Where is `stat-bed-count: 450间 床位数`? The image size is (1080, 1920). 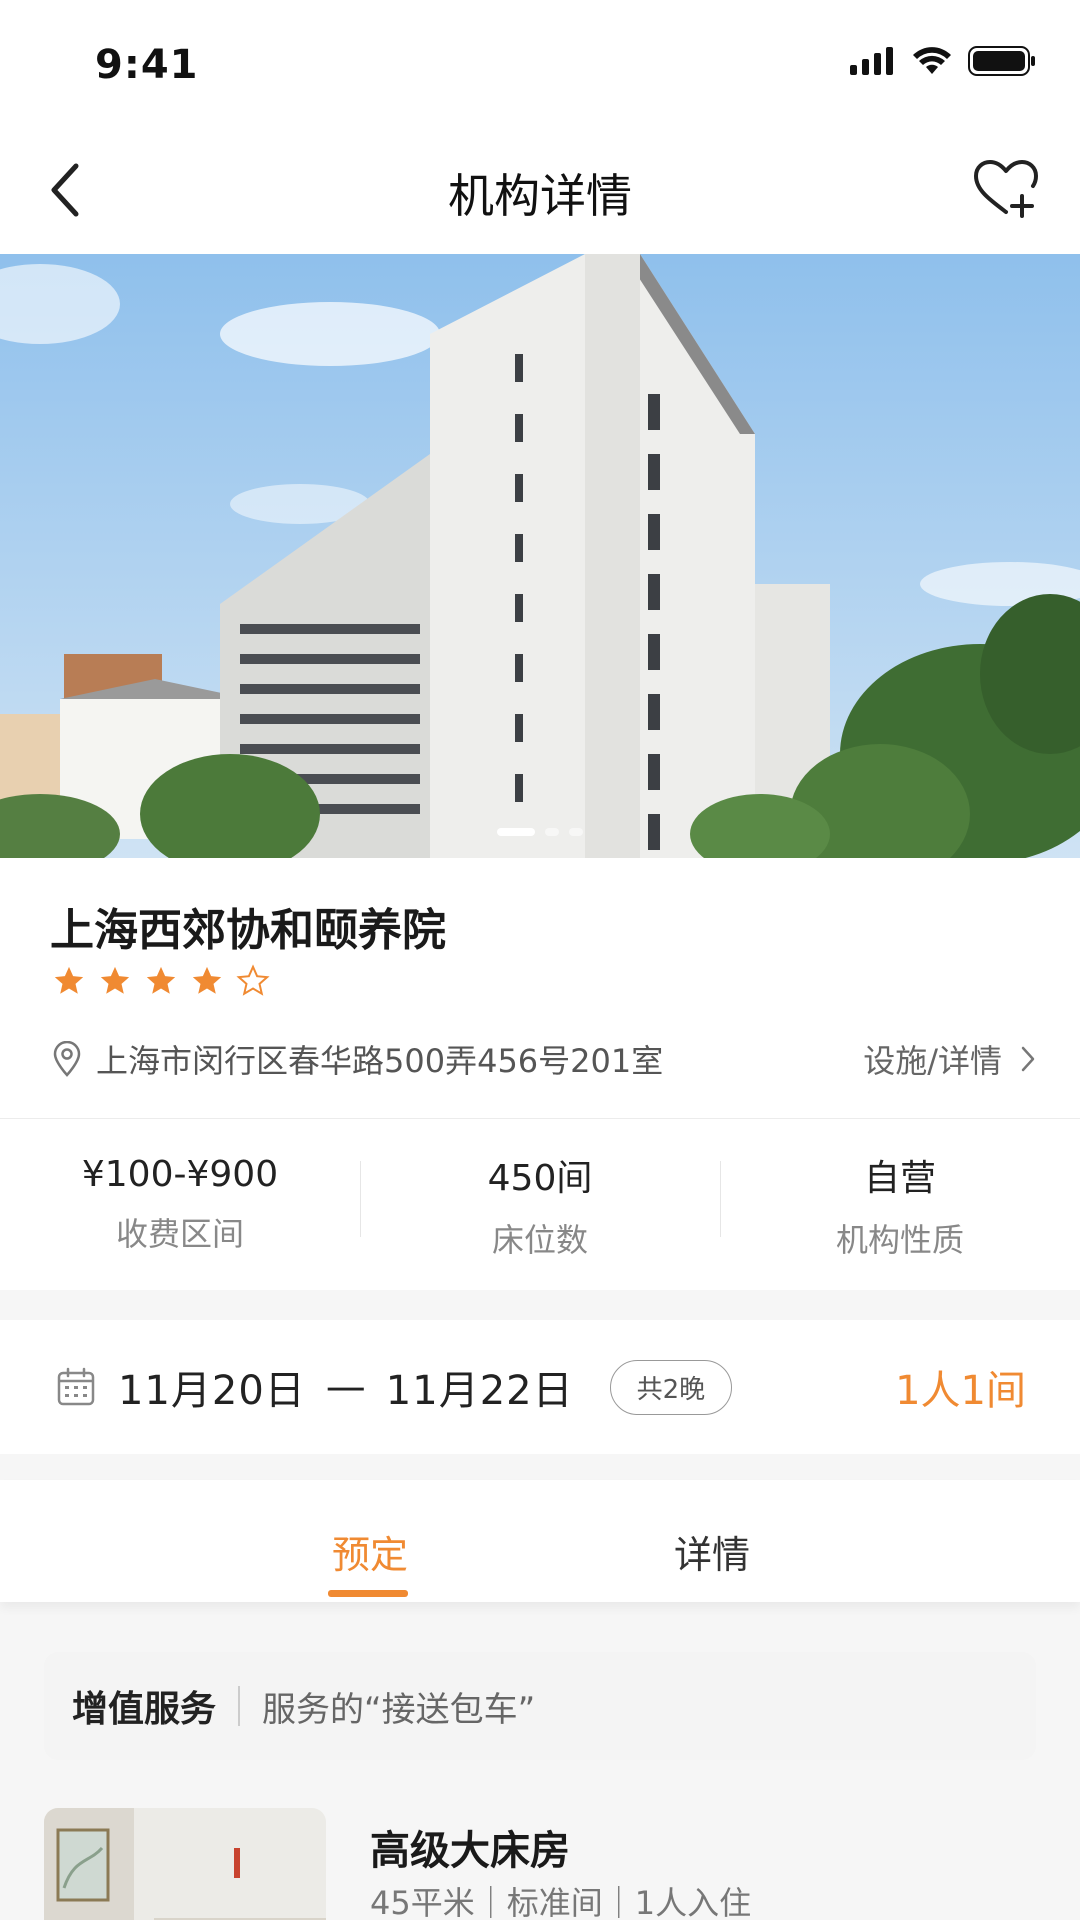 stat-bed-count: 450间 床位数 is located at coordinates (540, 1205).